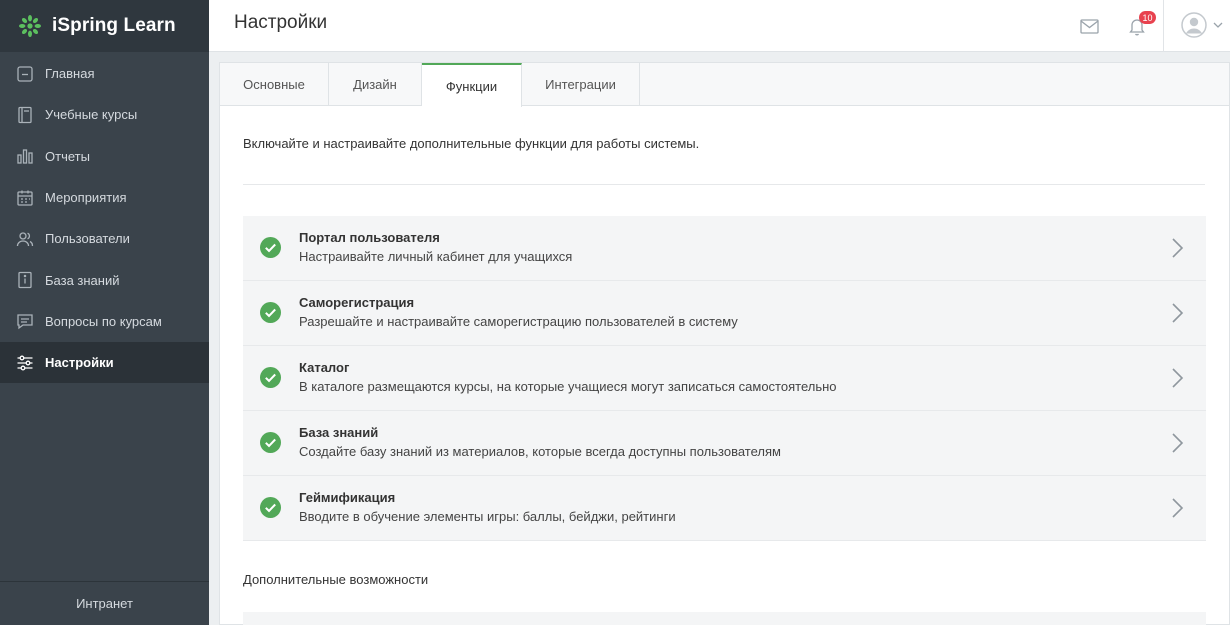 This screenshot has width=1230, height=625. I want to click on mail-icon, so click(1089, 26).